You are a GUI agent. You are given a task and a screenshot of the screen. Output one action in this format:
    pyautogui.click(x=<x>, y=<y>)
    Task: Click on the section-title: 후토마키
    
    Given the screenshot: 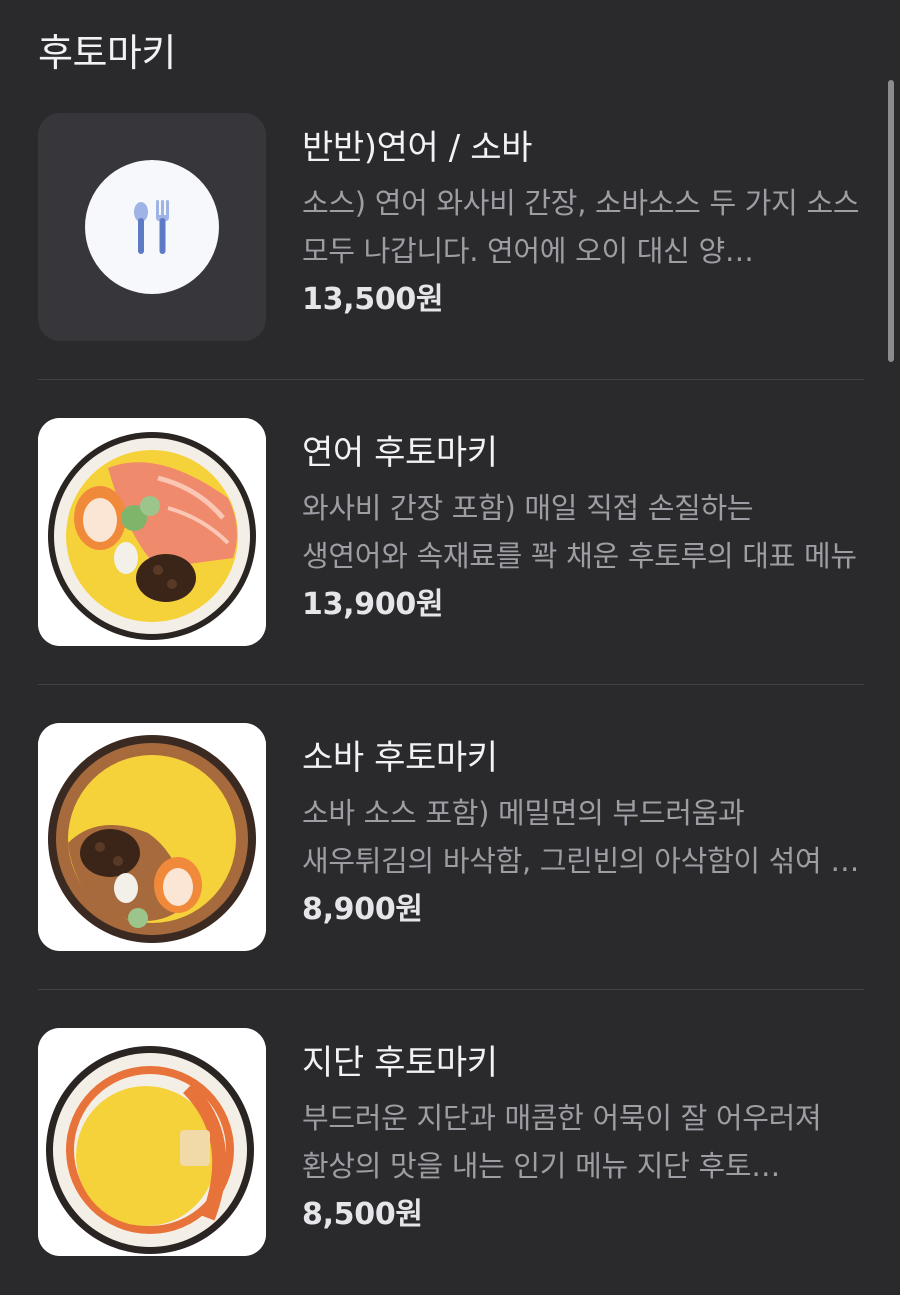 What is the action you would take?
    pyautogui.click(x=107, y=53)
    